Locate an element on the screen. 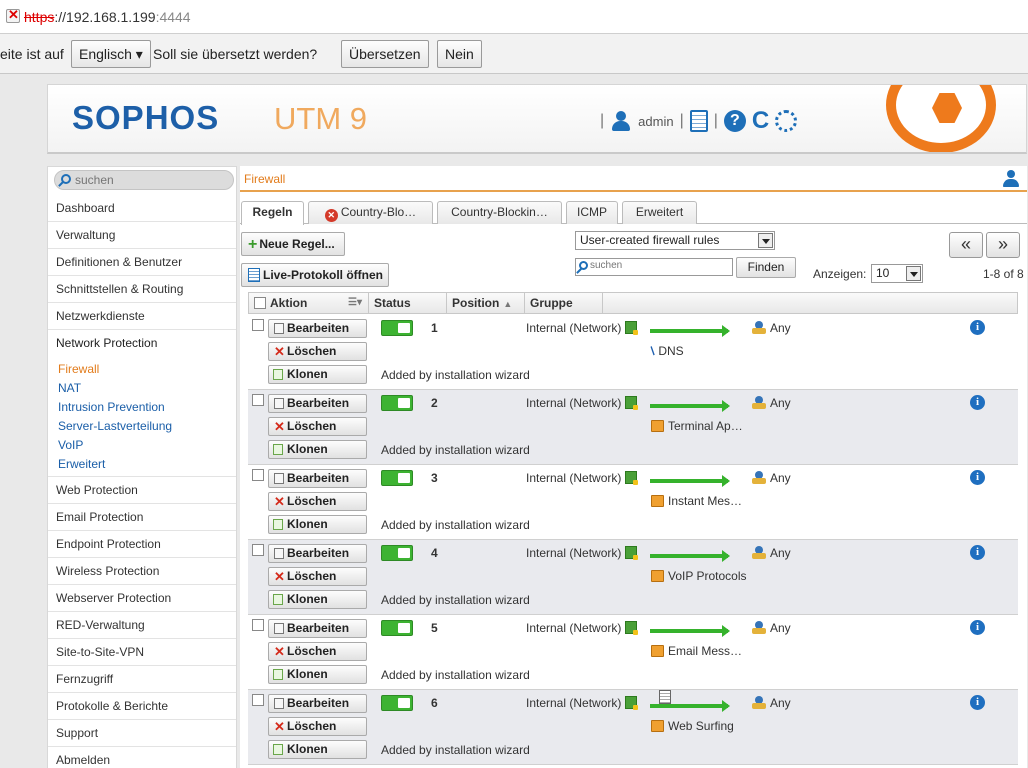 The height and width of the screenshot is (768, 1028). sidebar-subitem-erweitert: Erweitert is located at coordinates (147, 464).